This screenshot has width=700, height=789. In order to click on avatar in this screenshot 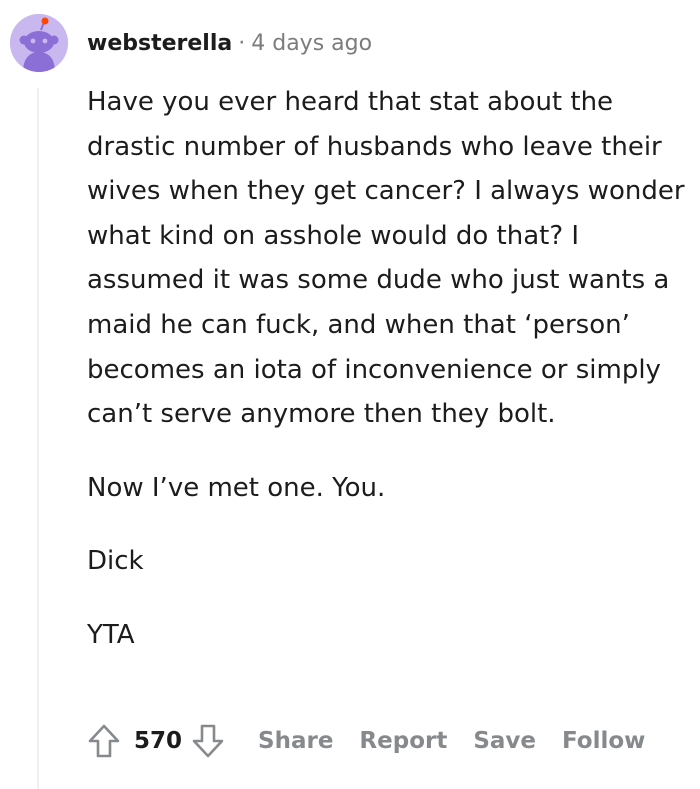, I will do `click(39, 43)`.